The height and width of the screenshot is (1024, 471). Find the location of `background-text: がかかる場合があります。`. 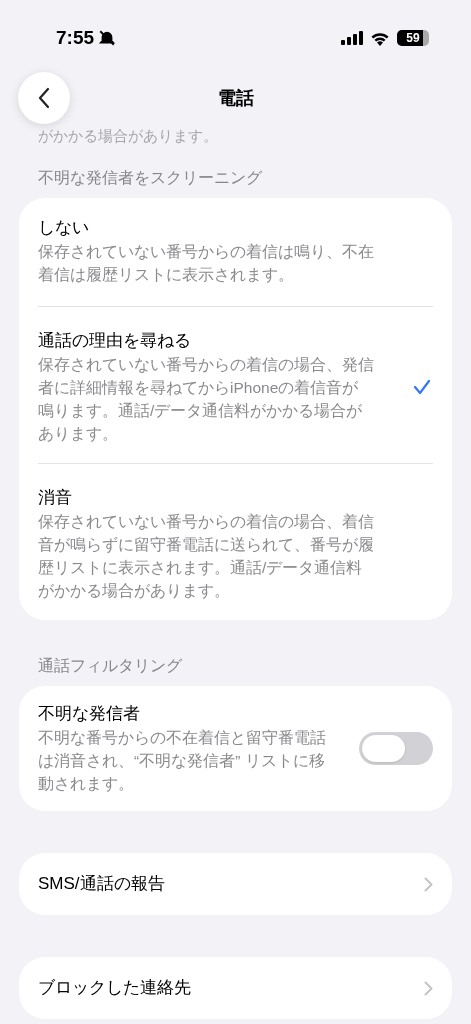

background-text: がかかる場合があります。 is located at coordinates (128, 135).